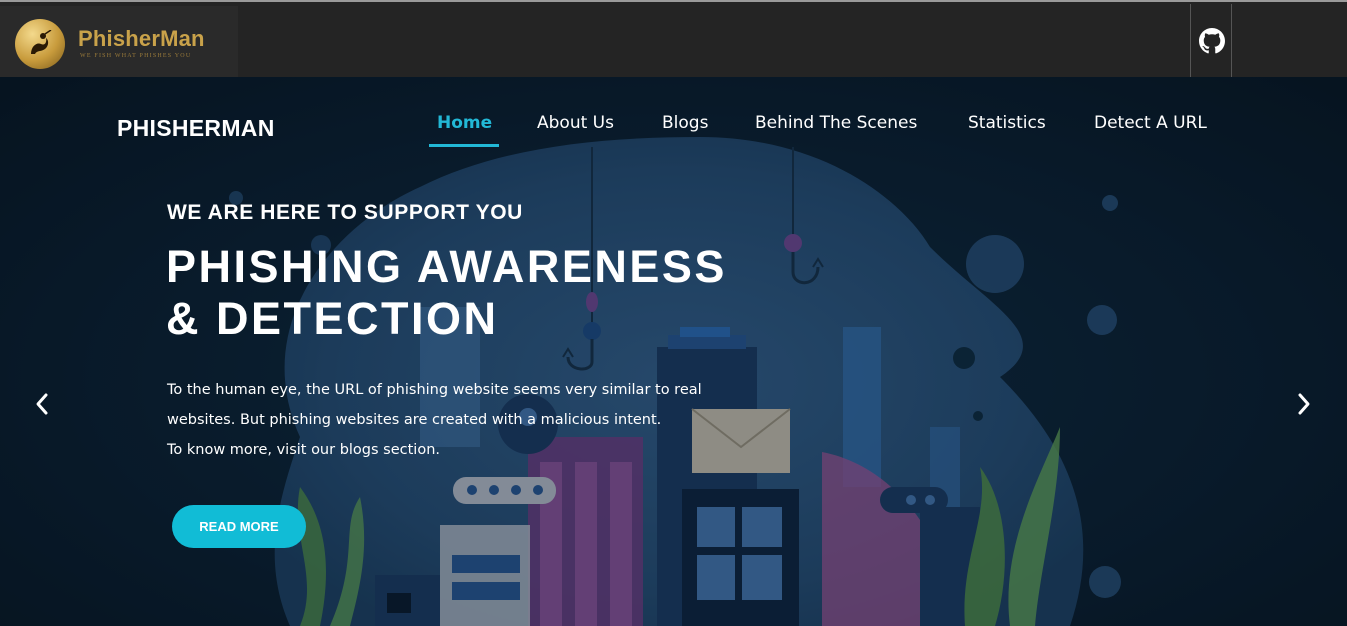 This screenshot has width=1347, height=626. What do you see at coordinates (446, 266) in the screenshot?
I see `hero-heading-line1: PHISHING AWARENESS` at bounding box center [446, 266].